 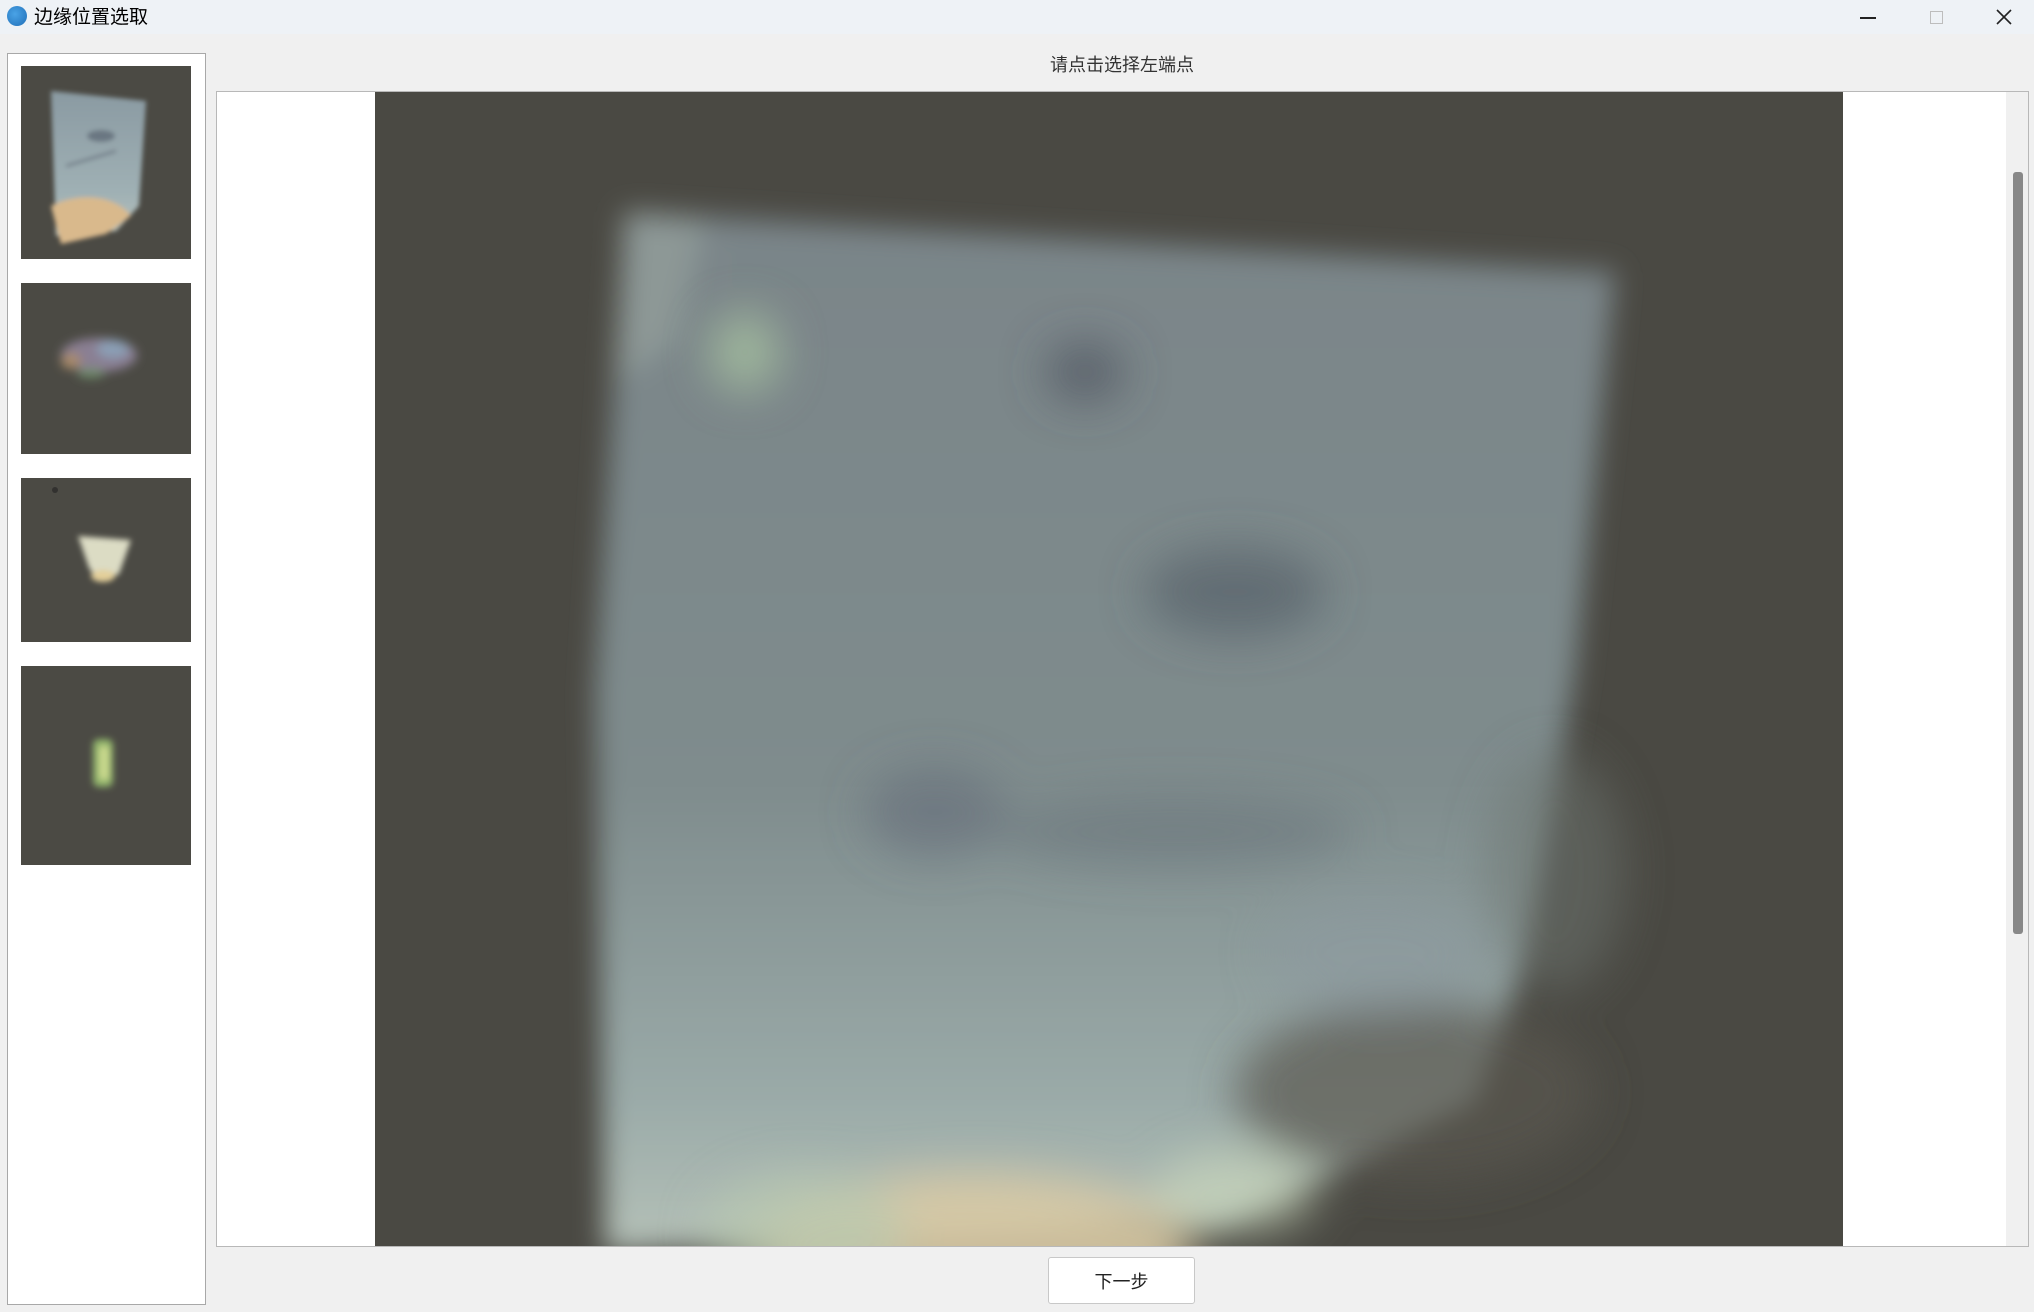 I want to click on minimize-button, so click(x=1868, y=17).